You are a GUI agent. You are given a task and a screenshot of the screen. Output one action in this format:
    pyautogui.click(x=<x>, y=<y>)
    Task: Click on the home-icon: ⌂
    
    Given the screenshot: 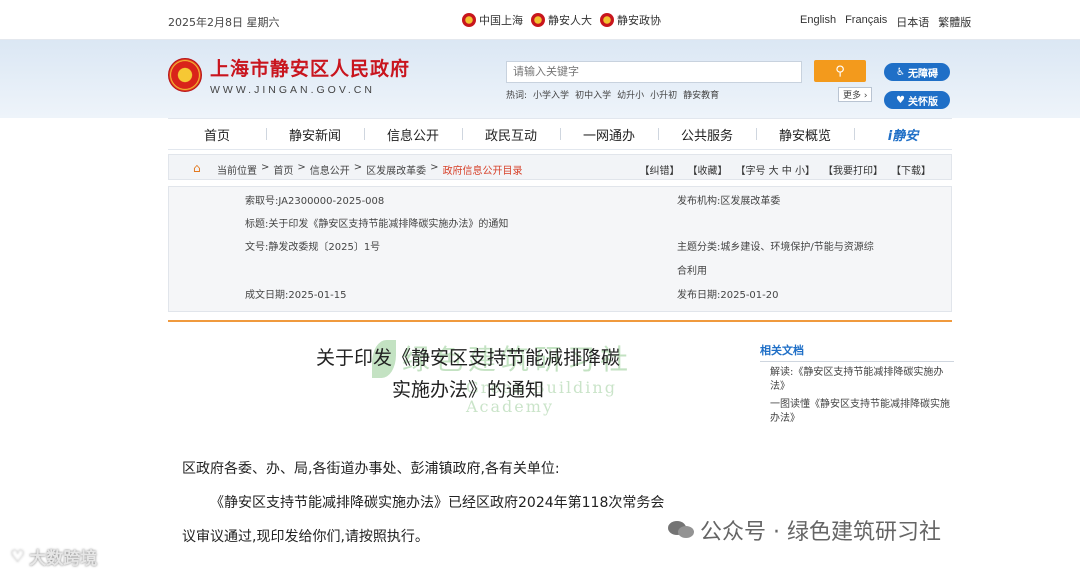 What is the action you would take?
    pyautogui.click(x=197, y=168)
    